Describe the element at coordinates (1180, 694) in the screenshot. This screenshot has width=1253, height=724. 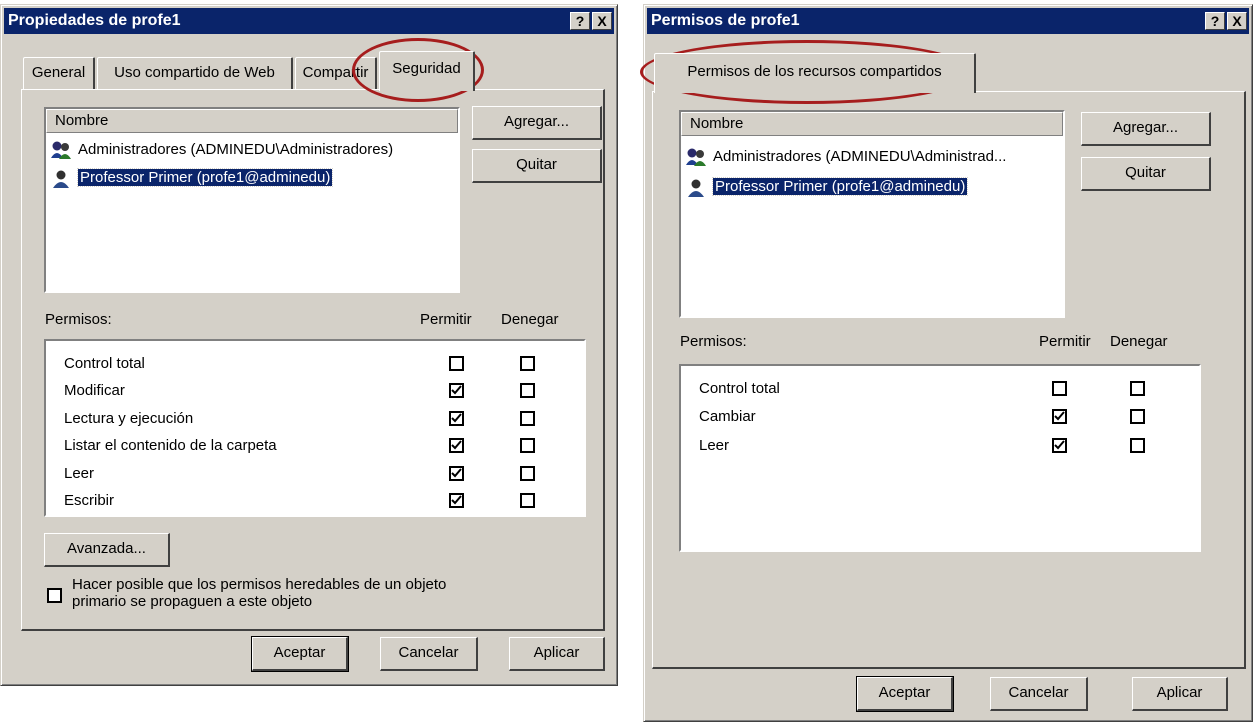
I see `right-apply-button: Aplicar` at that location.